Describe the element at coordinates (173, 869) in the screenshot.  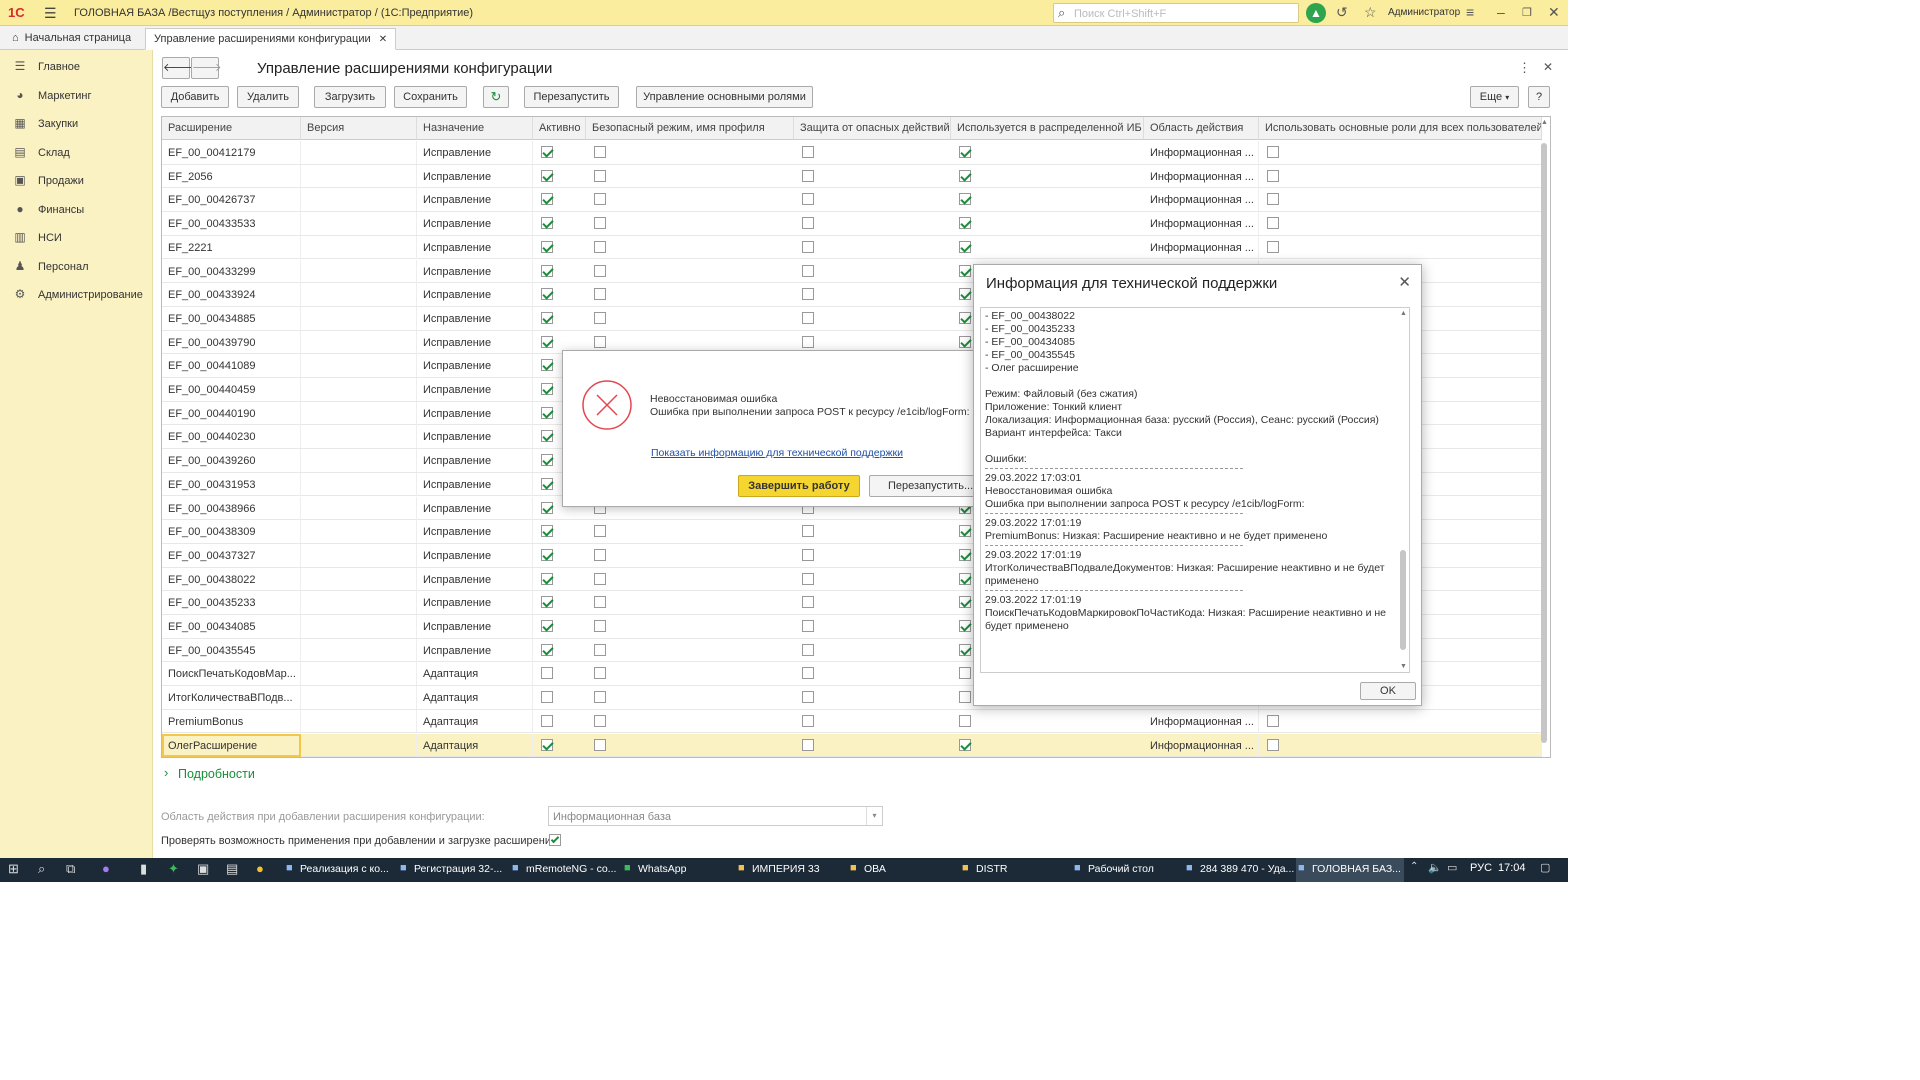
I see `app-icon: ✦` at that location.